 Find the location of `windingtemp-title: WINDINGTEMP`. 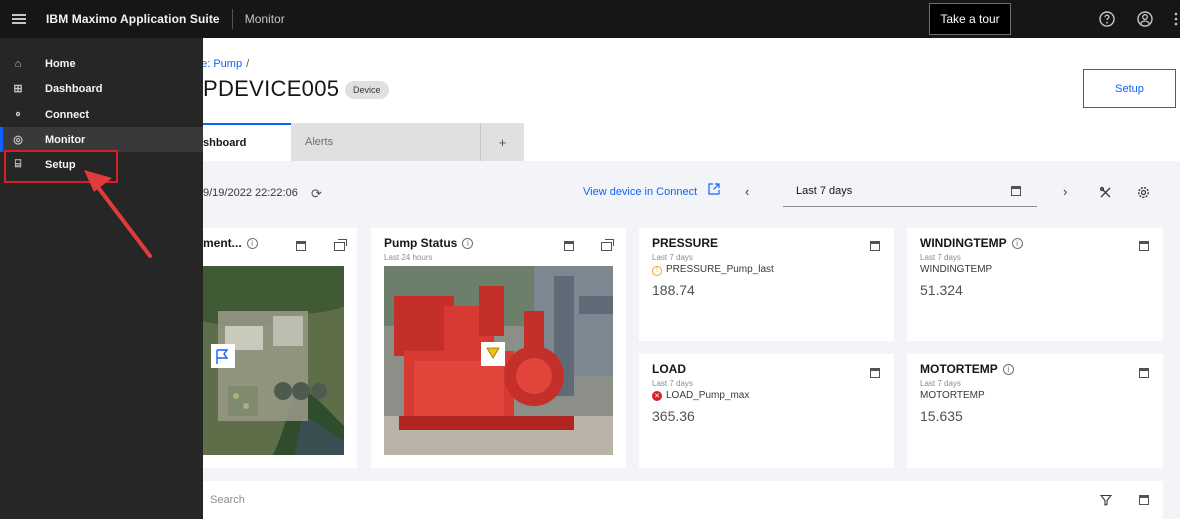

windingtemp-title: WINDINGTEMP is located at coordinates (963, 243).